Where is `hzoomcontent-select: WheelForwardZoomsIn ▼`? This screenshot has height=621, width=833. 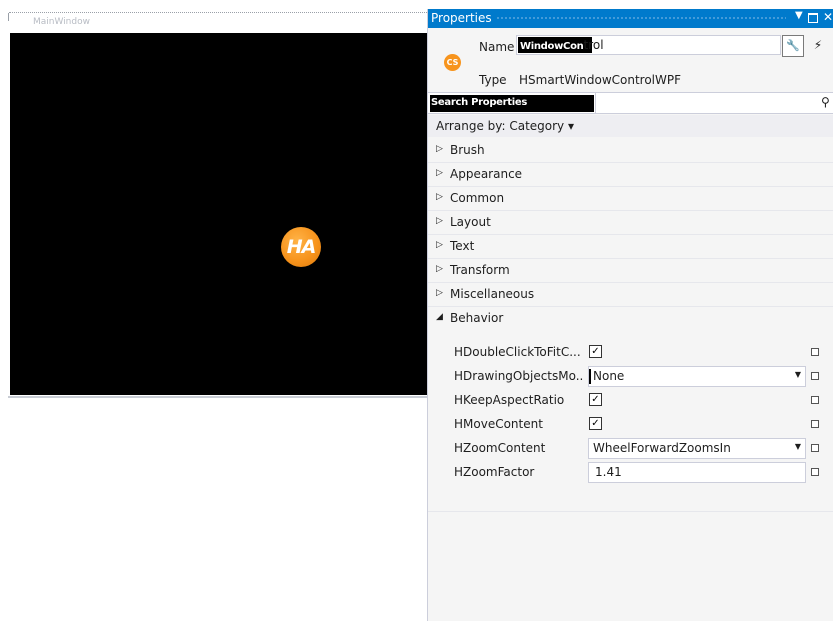
hzoomcontent-select: WheelForwardZoomsIn ▼ is located at coordinates (697, 448).